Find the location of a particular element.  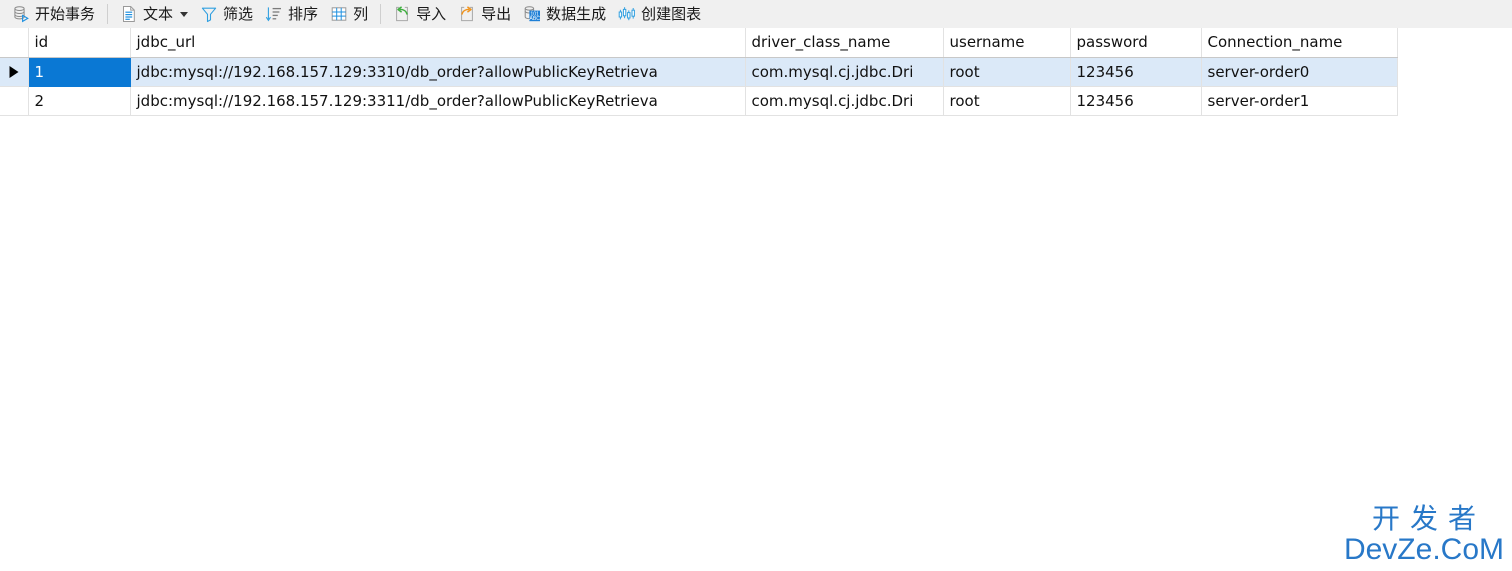

database-101abc-icon: 101 ABC is located at coordinates (532, 14).